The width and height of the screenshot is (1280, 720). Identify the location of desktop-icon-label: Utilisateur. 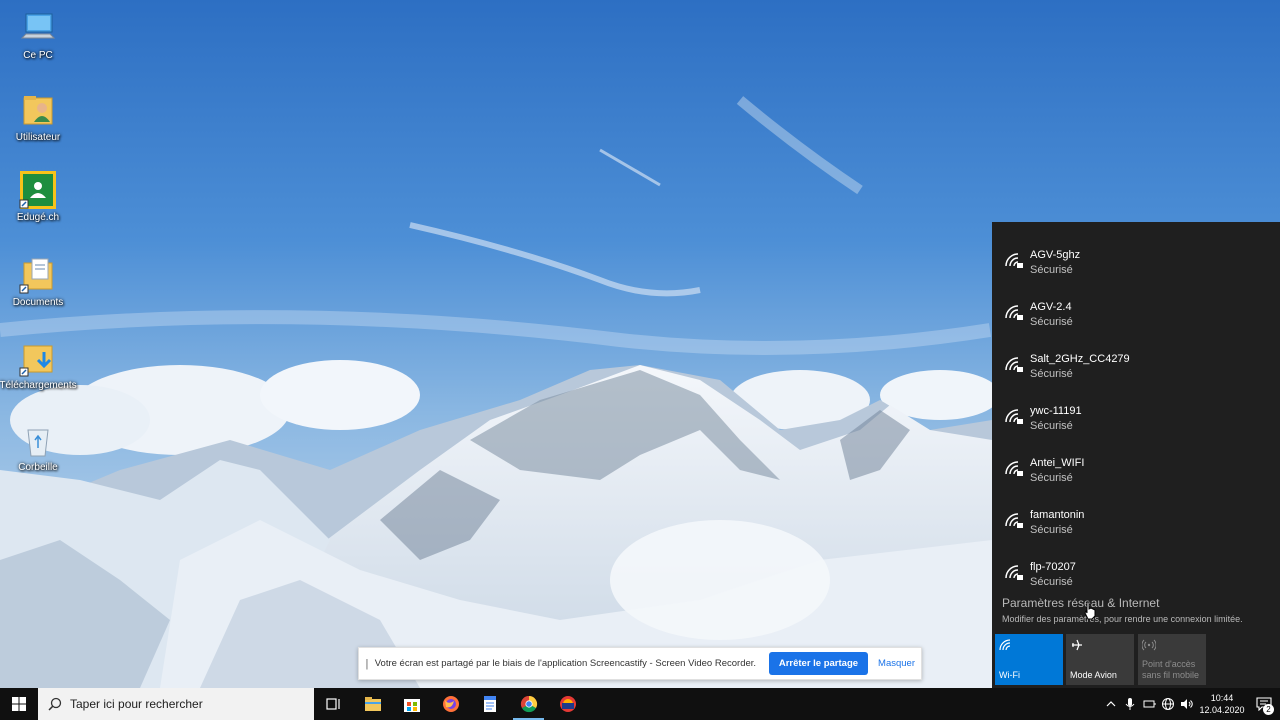
(38, 137).